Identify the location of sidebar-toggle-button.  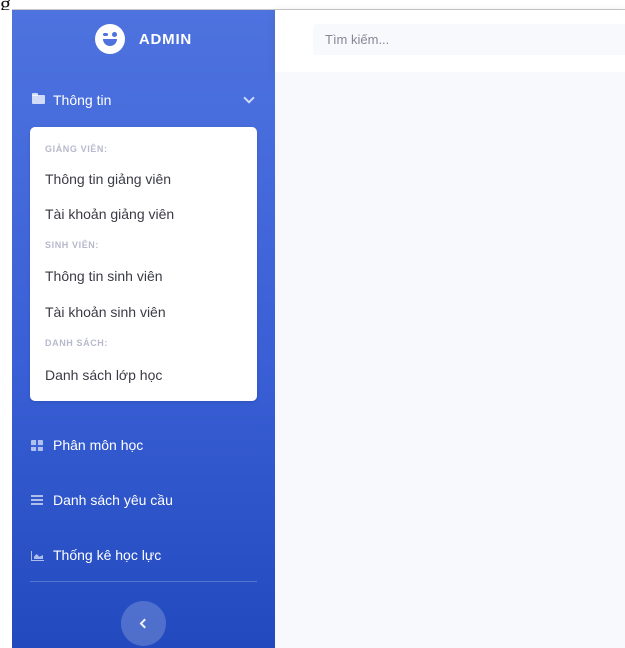
(143, 623).